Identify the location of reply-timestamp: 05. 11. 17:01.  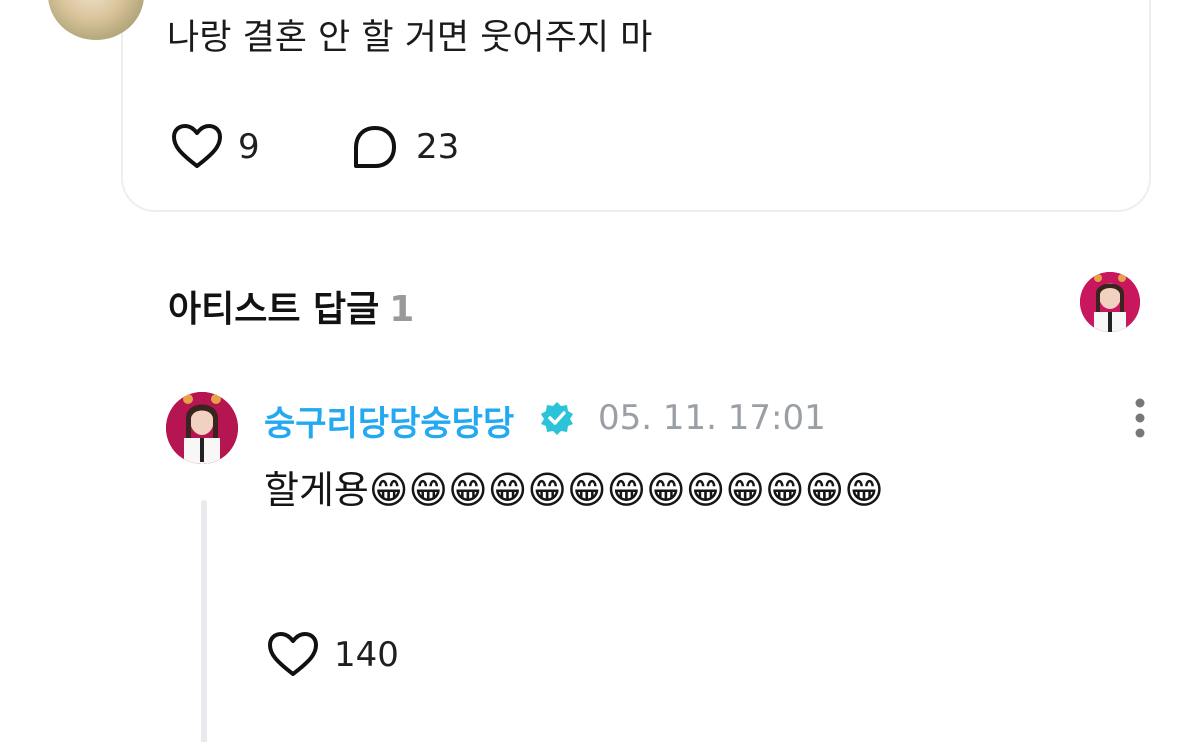
(712, 418).